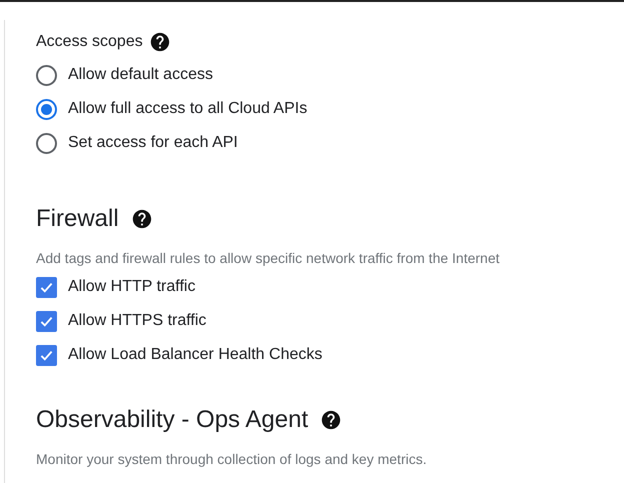  What do you see at coordinates (172, 420) in the screenshot?
I see `section-heading: Observability - Ops Agent` at bounding box center [172, 420].